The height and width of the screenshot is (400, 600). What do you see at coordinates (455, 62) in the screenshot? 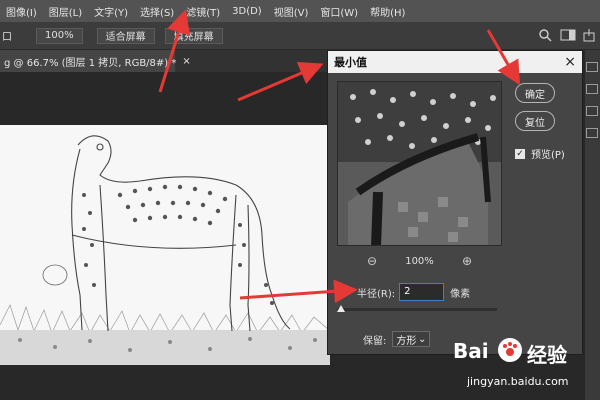
I see `dialog-title-bar: 最小值 ×` at bounding box center [455, 62].